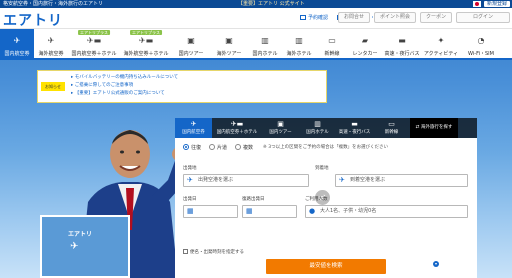  Describe the element at coordinates (124, 86) in the screenshot. I see `notice-link: ご搭乗に際してのご注意事項` at that location.